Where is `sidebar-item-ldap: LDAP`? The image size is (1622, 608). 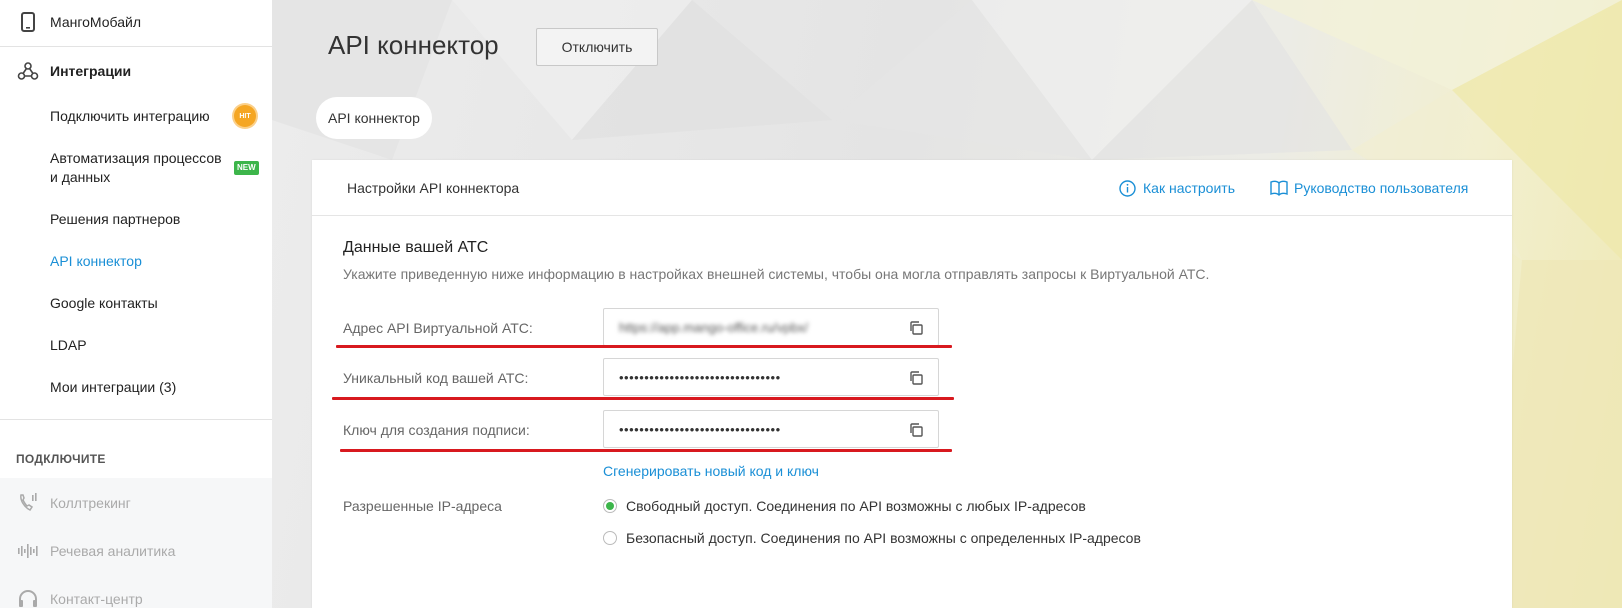
sidebar-item-ldap: LDAP is located at coordinates (68, 345).